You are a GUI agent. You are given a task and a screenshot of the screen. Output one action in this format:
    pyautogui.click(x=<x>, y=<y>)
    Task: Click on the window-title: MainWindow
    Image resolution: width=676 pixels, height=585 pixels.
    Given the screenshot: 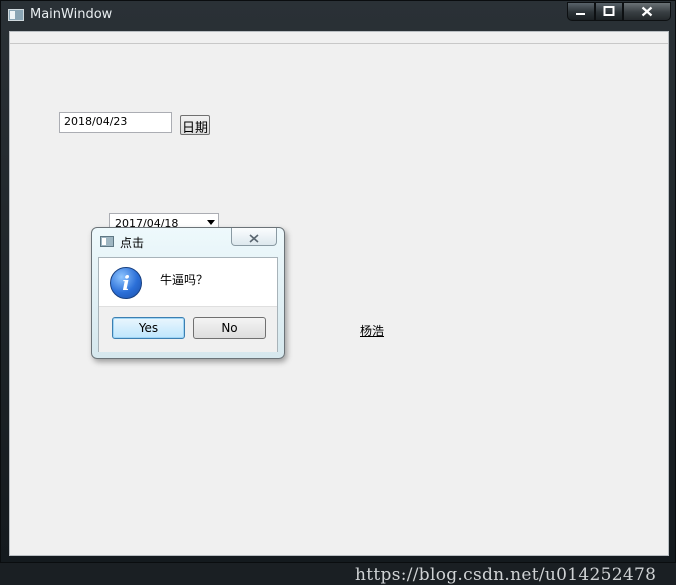 What is the action you would take?
    pyautogui.click(x=71, y=14)
    